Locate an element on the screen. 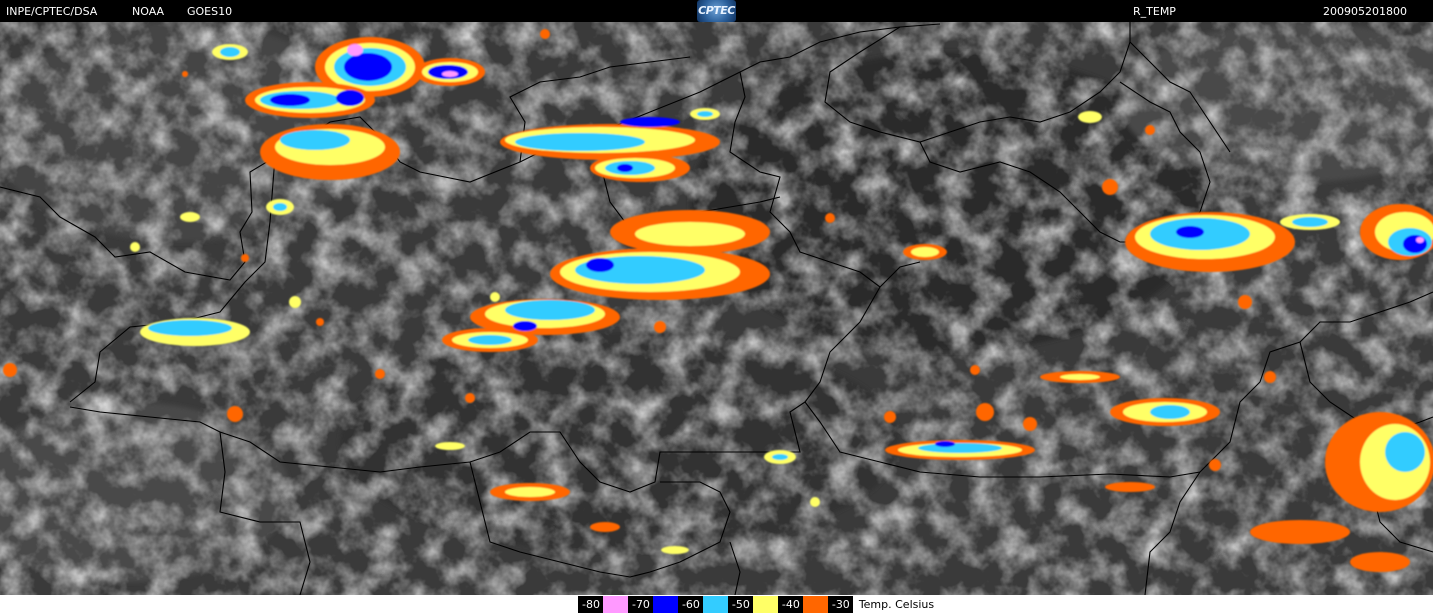 This screenshot has height=614, width=1433. legend-label: -80 is located at coordinates (590, 604).